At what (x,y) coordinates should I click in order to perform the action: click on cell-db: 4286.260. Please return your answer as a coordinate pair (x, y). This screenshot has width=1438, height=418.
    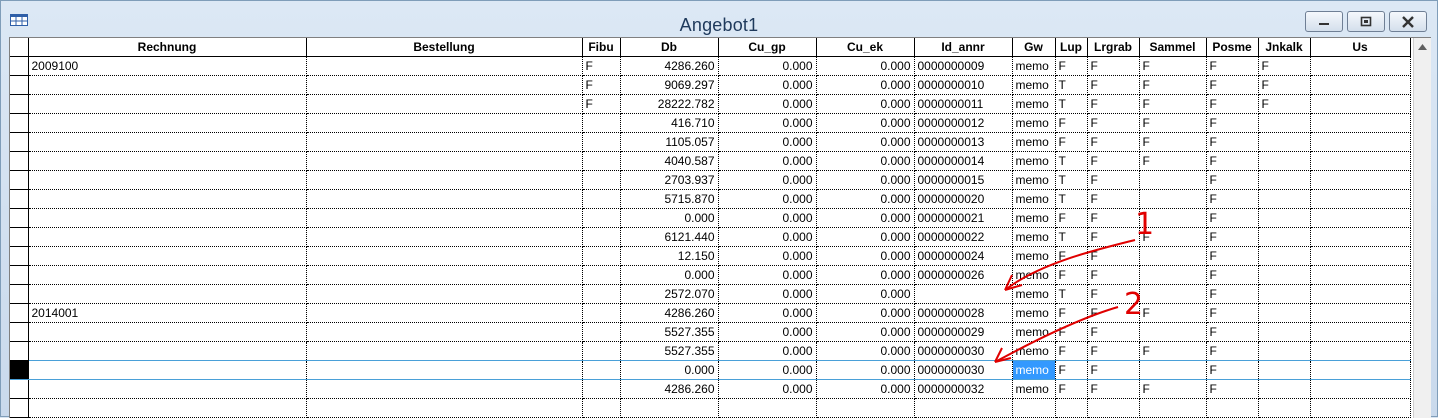
    Looking at the image, I should click on (669, 66).